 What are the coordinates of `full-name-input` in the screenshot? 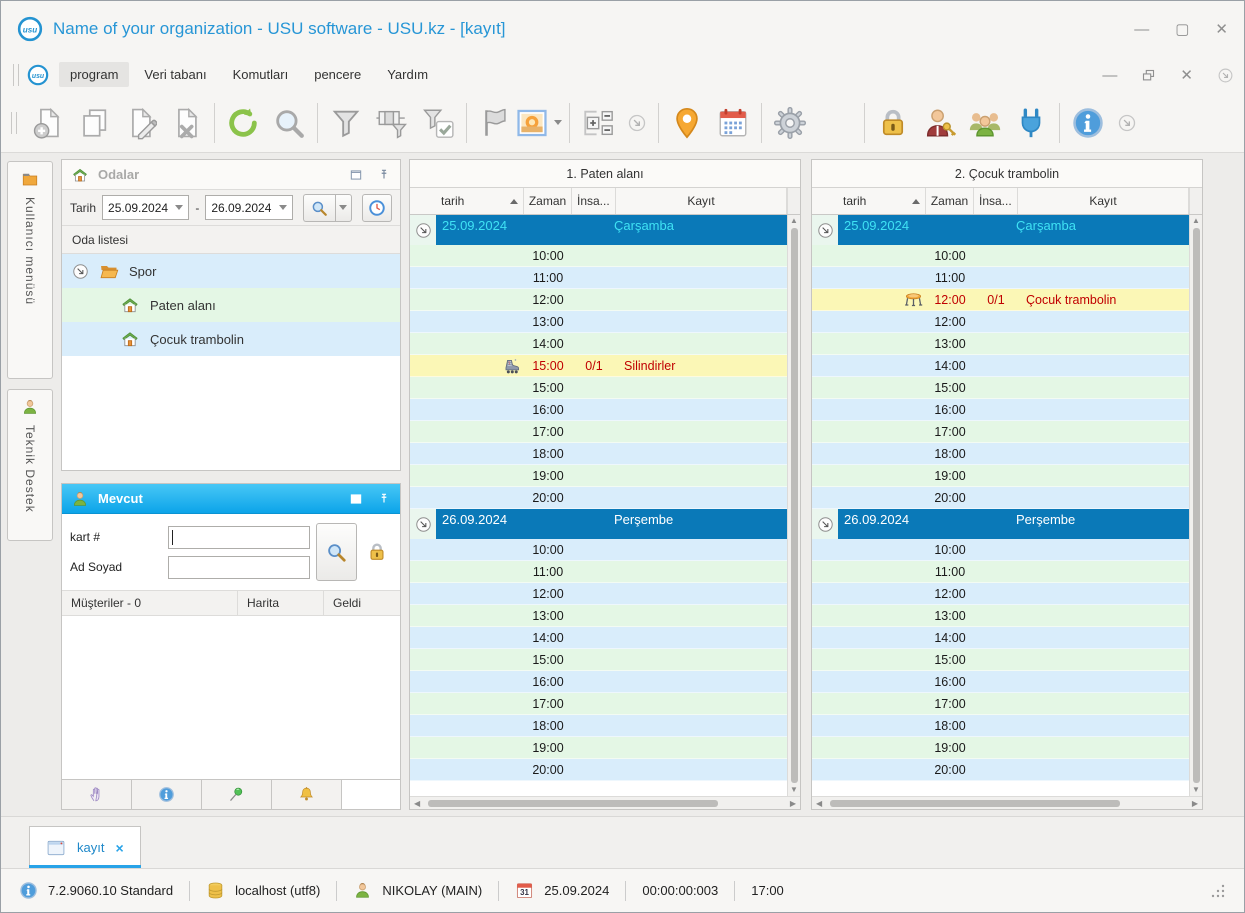 It's located at (239, 567).